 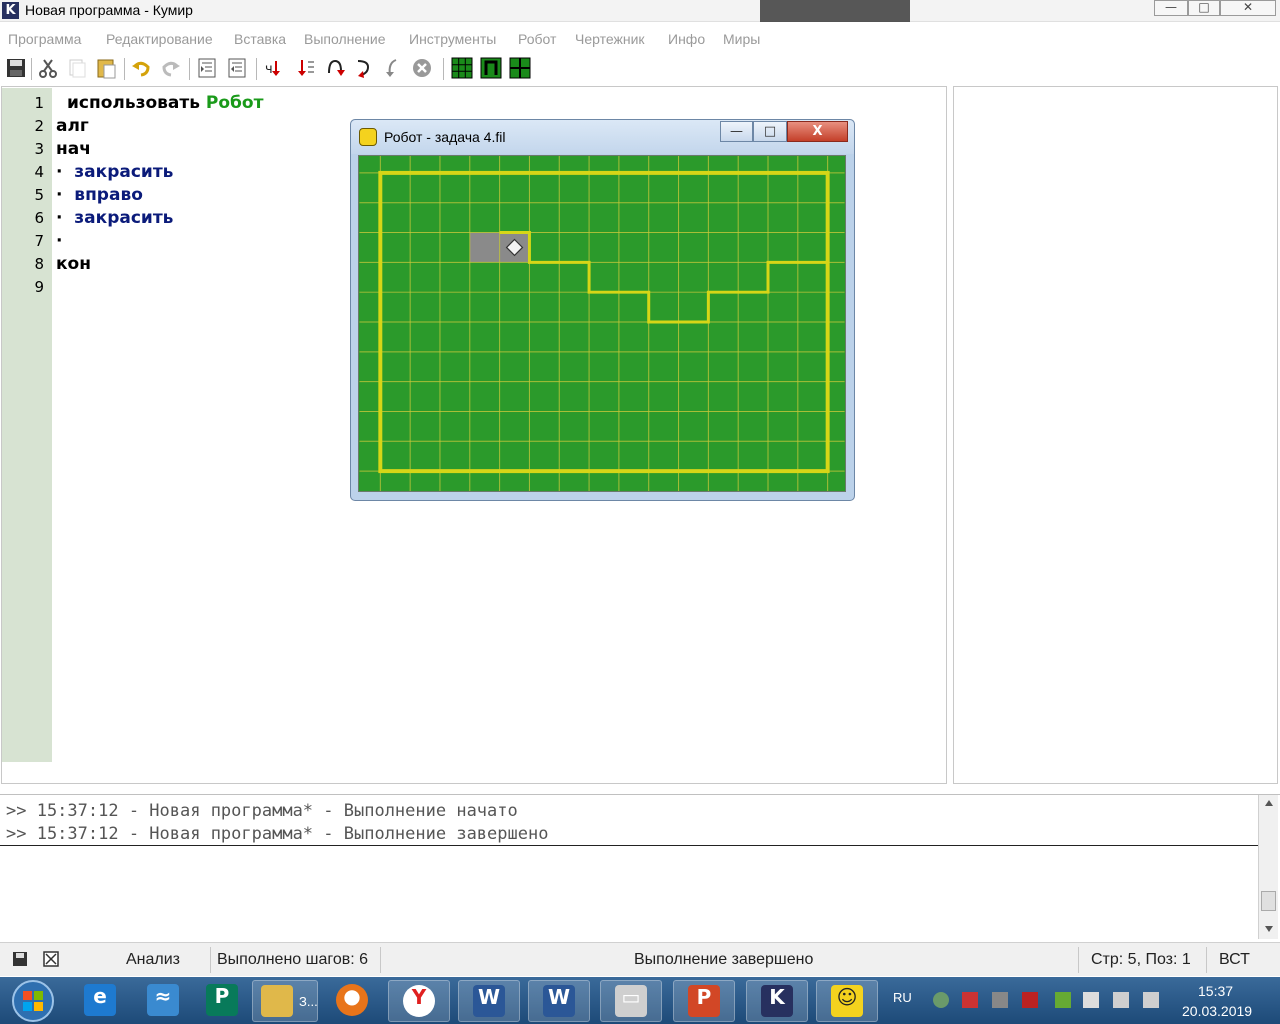 I want to click on menu-drawer: Чертежник, so click(x=610, y=39).